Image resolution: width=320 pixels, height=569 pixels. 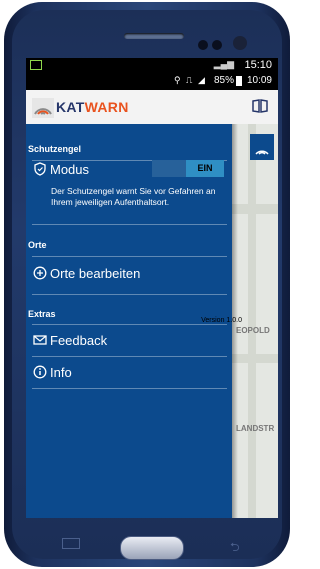 What do you see at coordinates (240, 43) in the screenshot?
I see `sensor-lens` at bounding box center [240, 43].